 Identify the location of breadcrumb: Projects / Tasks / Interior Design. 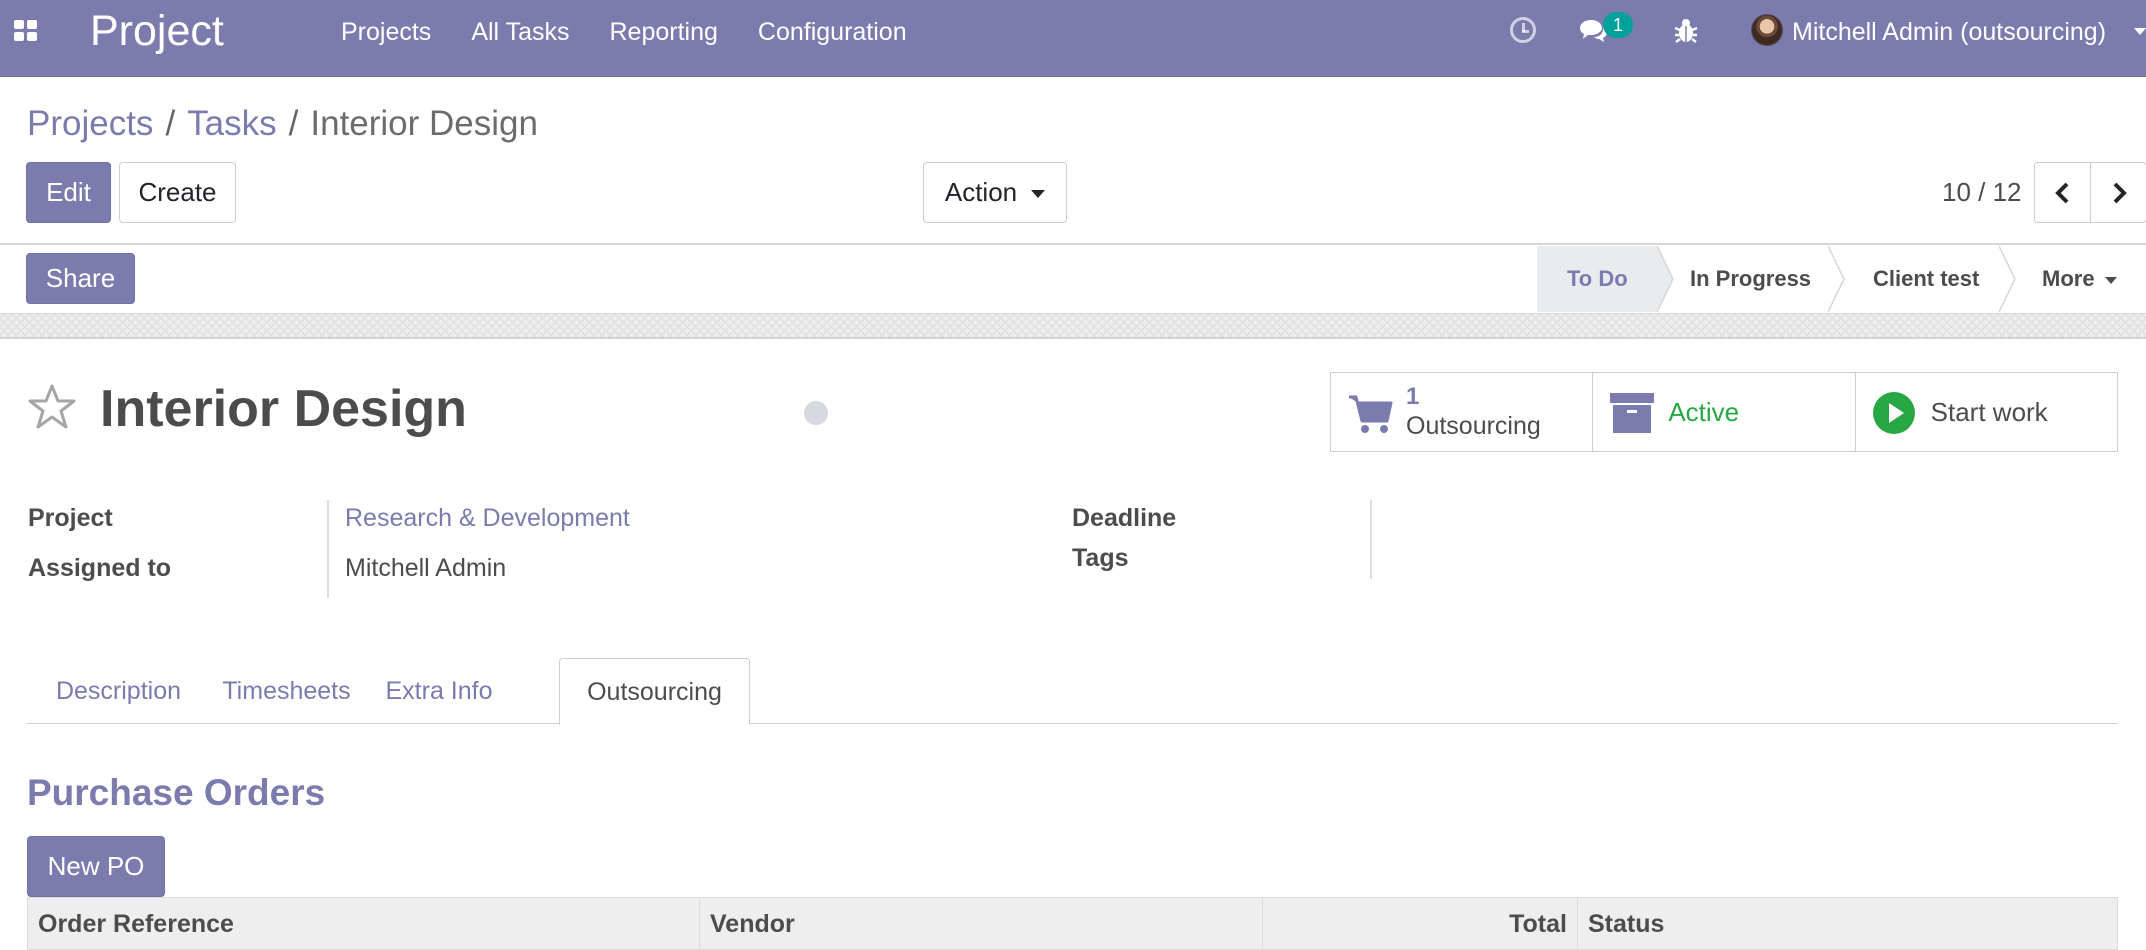
(282, 124).